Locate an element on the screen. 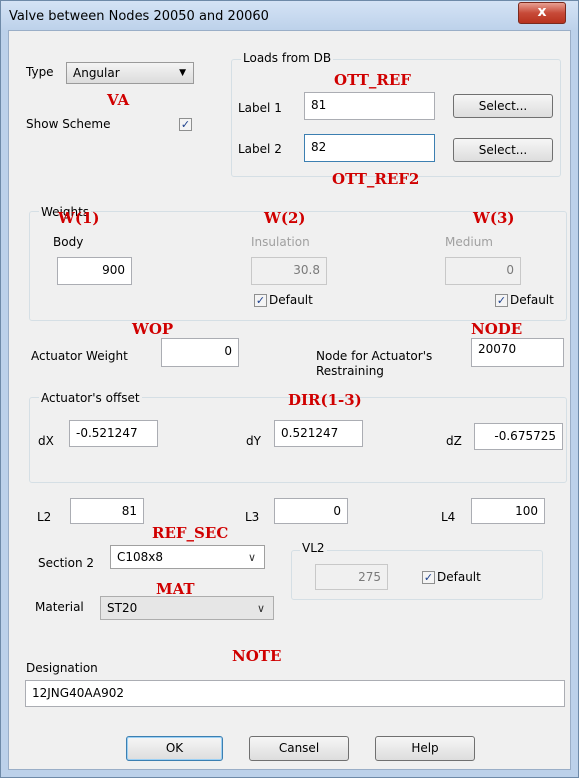  annotation-note: NOTE is located at coordinates (257, 656).